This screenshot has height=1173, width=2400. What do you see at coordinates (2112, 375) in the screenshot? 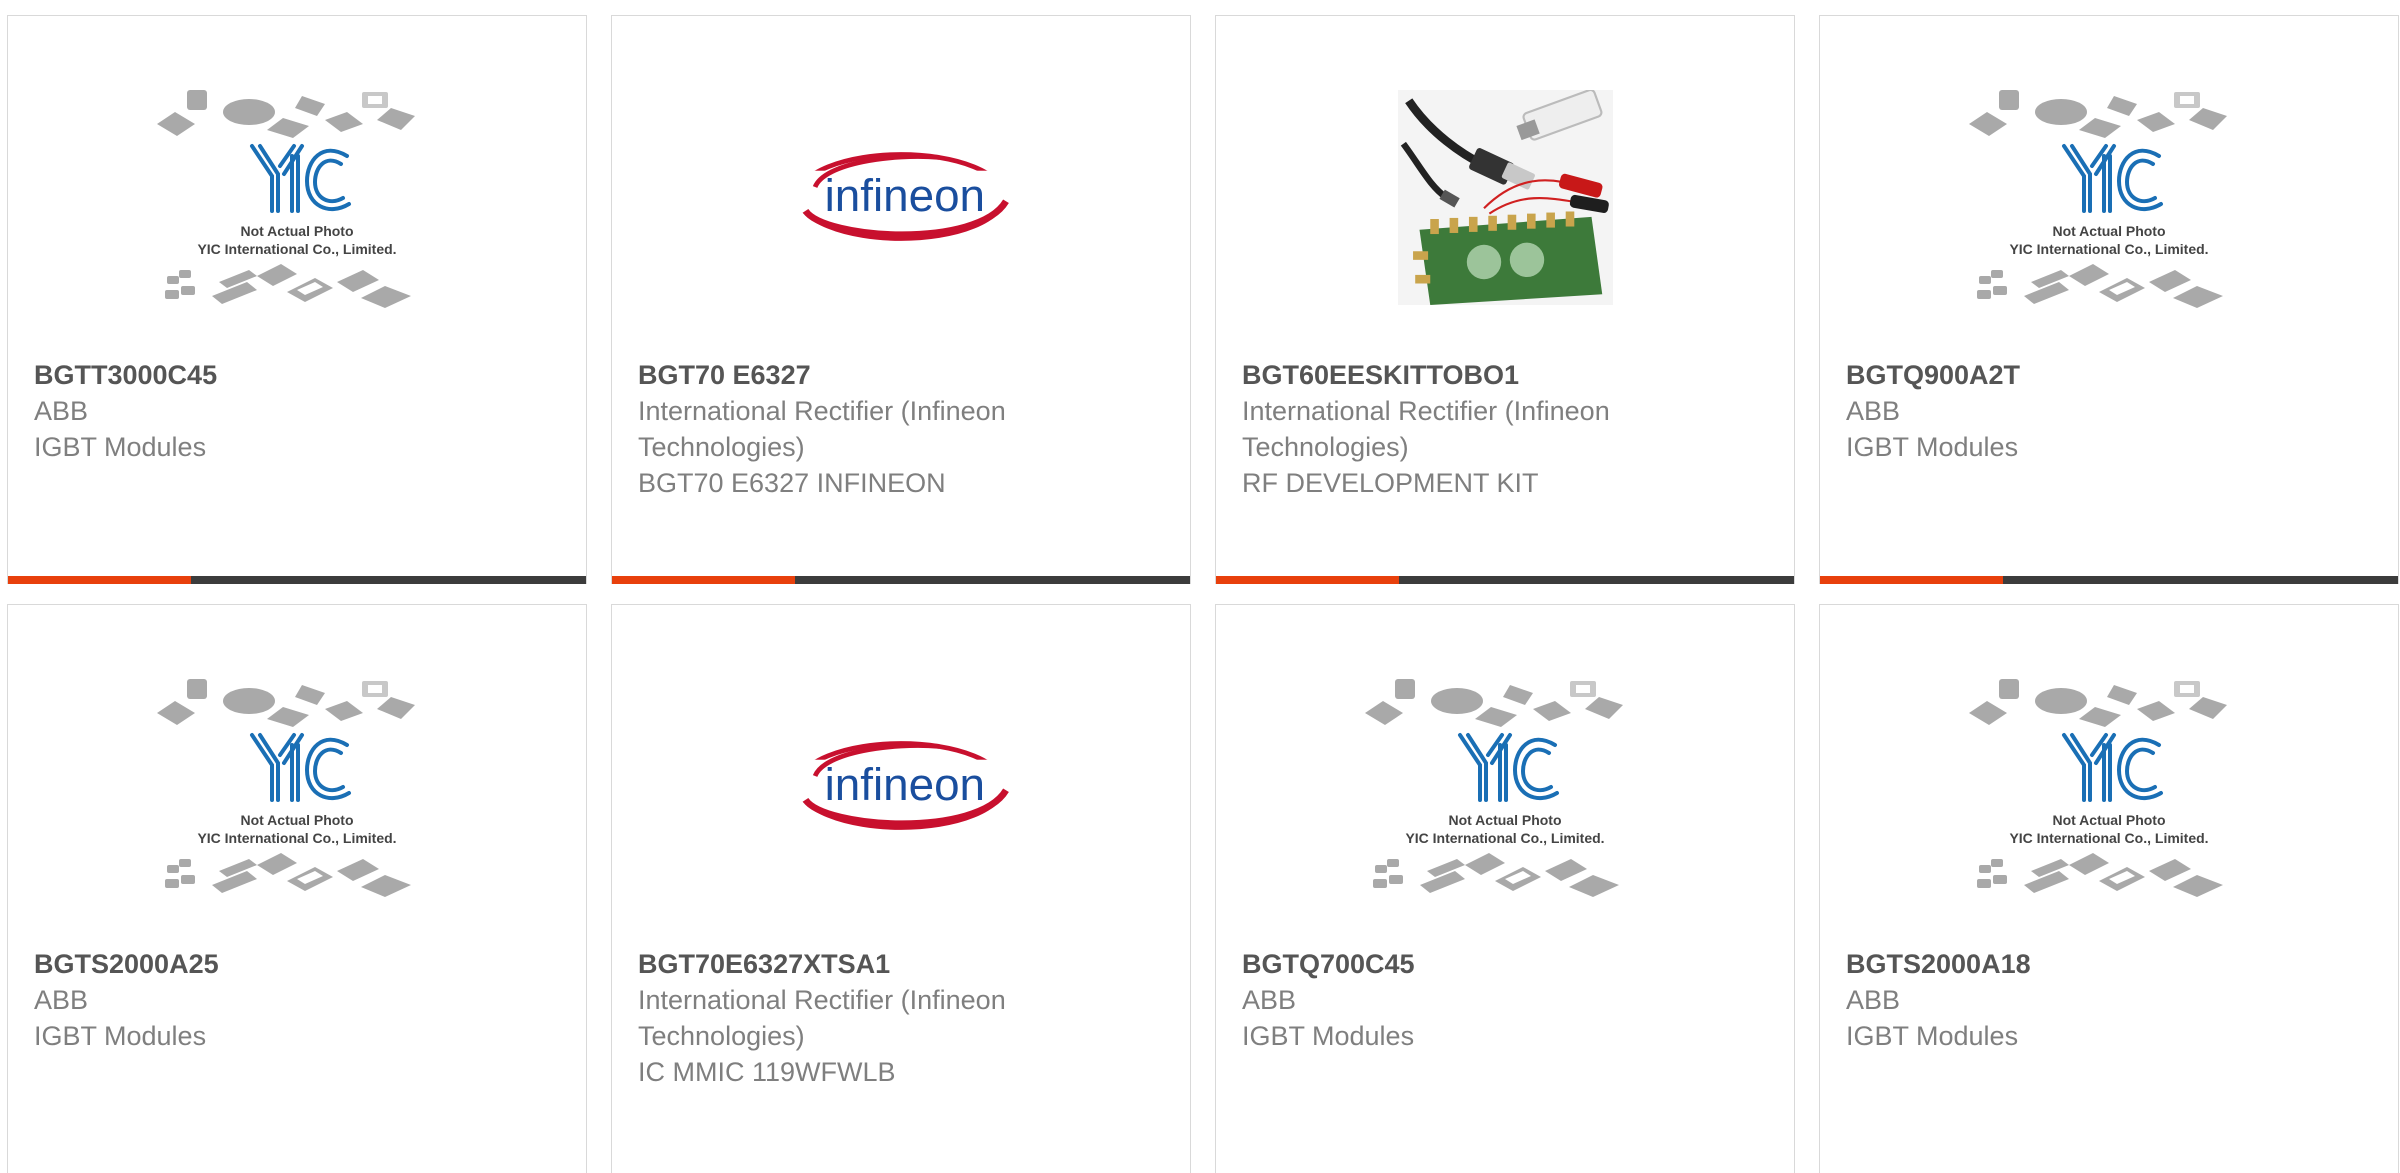
I see `part-number: BGTQ900A2T` at bounding box center [2112, 375].